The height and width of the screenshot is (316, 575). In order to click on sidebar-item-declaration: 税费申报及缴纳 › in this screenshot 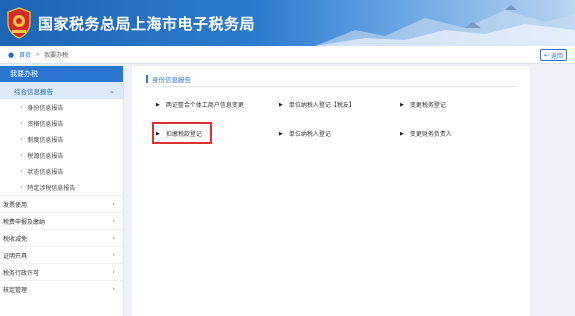, I will do `click(61, 220)`.